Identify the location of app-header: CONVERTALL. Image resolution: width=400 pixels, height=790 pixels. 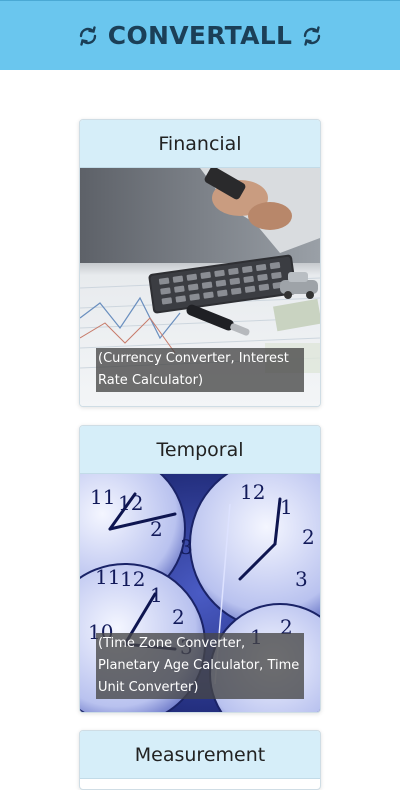
(200, 35).